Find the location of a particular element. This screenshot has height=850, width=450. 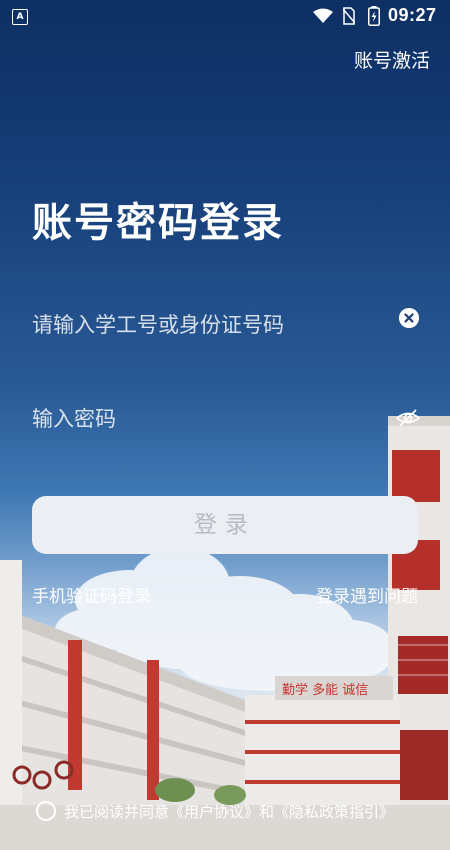

sms-login-link: 手机验证码登录 is located at coordinates (91, 594).